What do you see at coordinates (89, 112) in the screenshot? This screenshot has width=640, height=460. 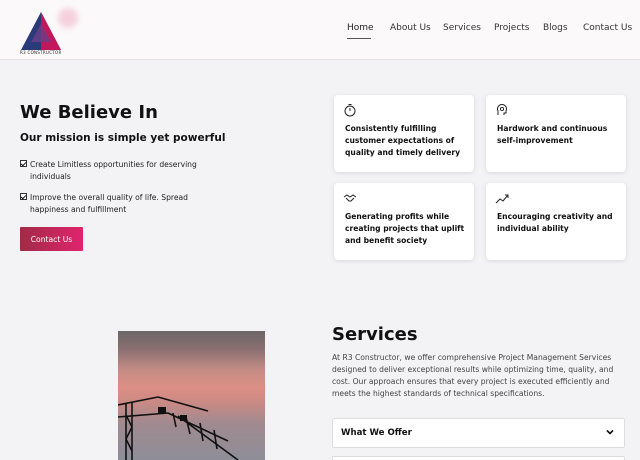 I see `believe-title: We Believe In` at bounding box center [89, 112].